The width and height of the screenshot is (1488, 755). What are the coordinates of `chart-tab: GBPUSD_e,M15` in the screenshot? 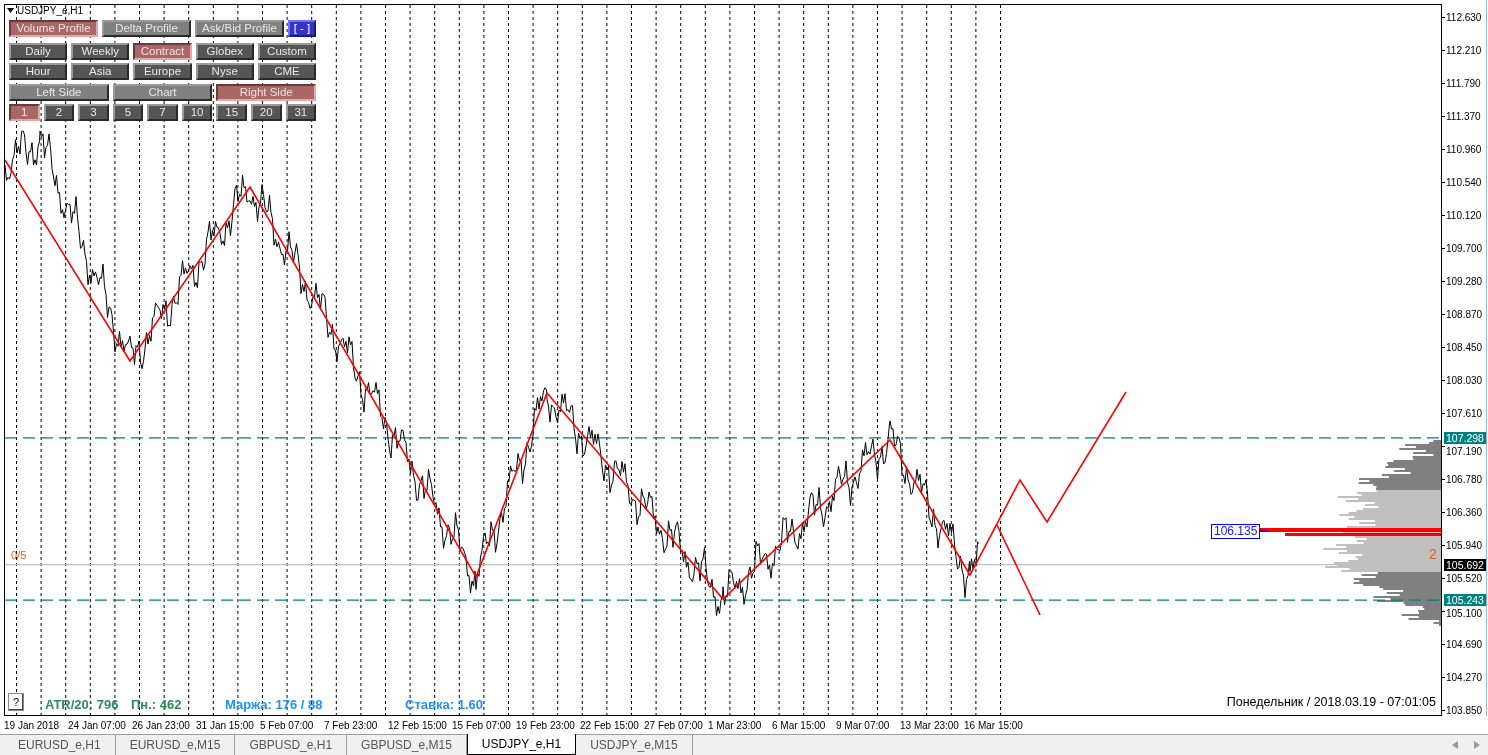 It's located at (407, 745).